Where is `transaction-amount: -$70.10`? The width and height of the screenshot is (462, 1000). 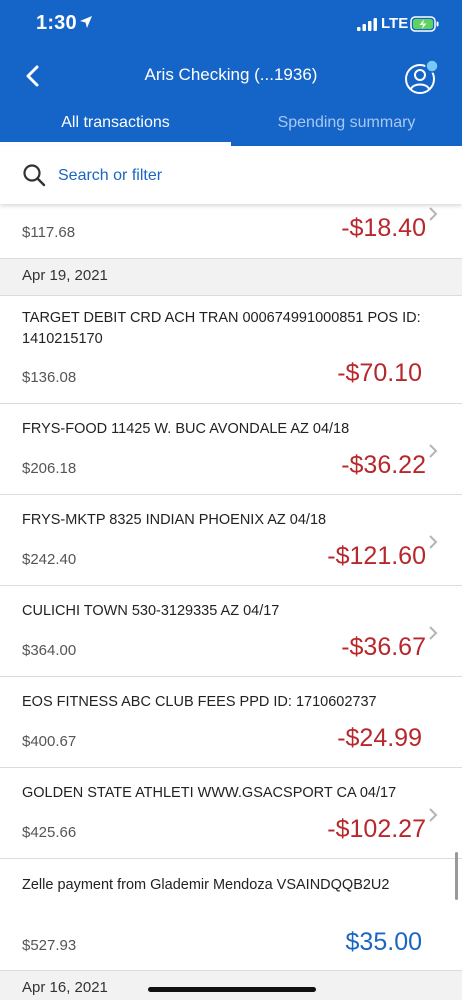
transaction-amount: -$70.10 is located at coordinates (379, 373).